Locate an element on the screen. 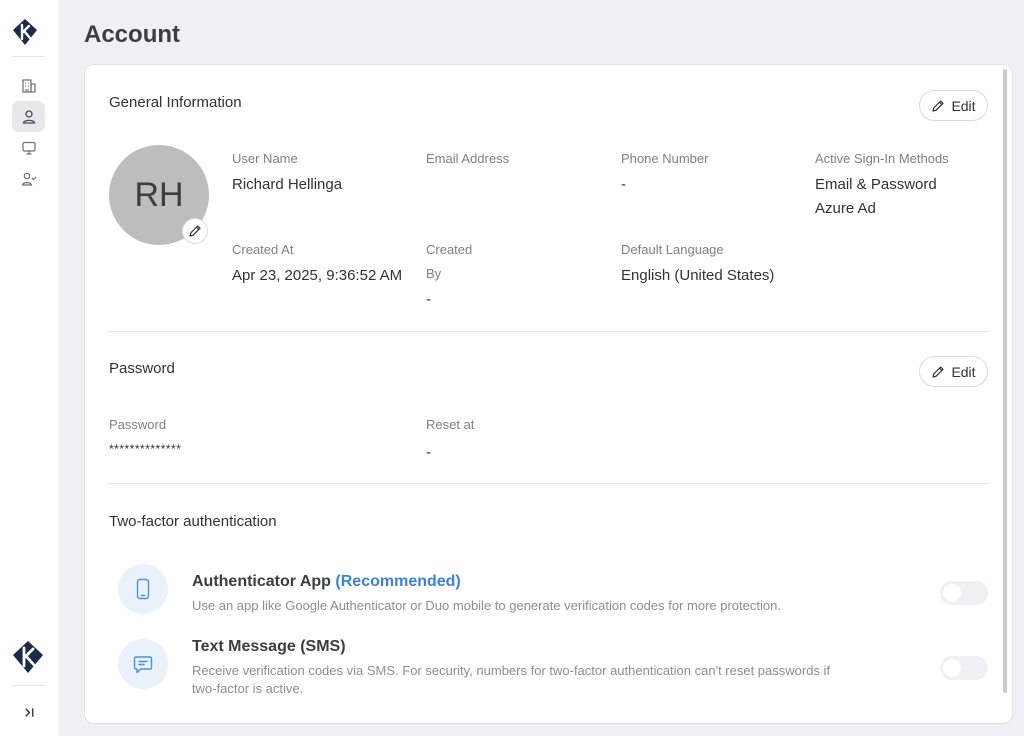  sidebar-item-devices is located at coordinates (28, 147).